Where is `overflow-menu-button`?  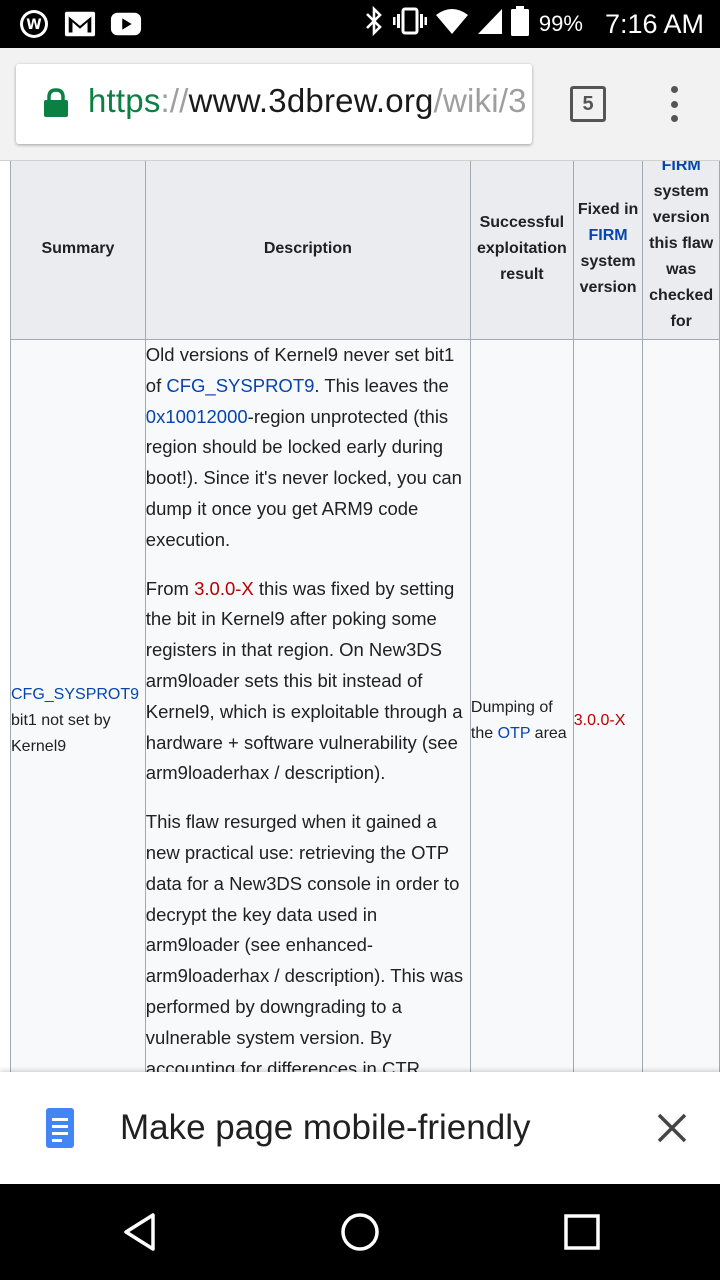
overflow-menu-button is located at coordinates (674, 104).